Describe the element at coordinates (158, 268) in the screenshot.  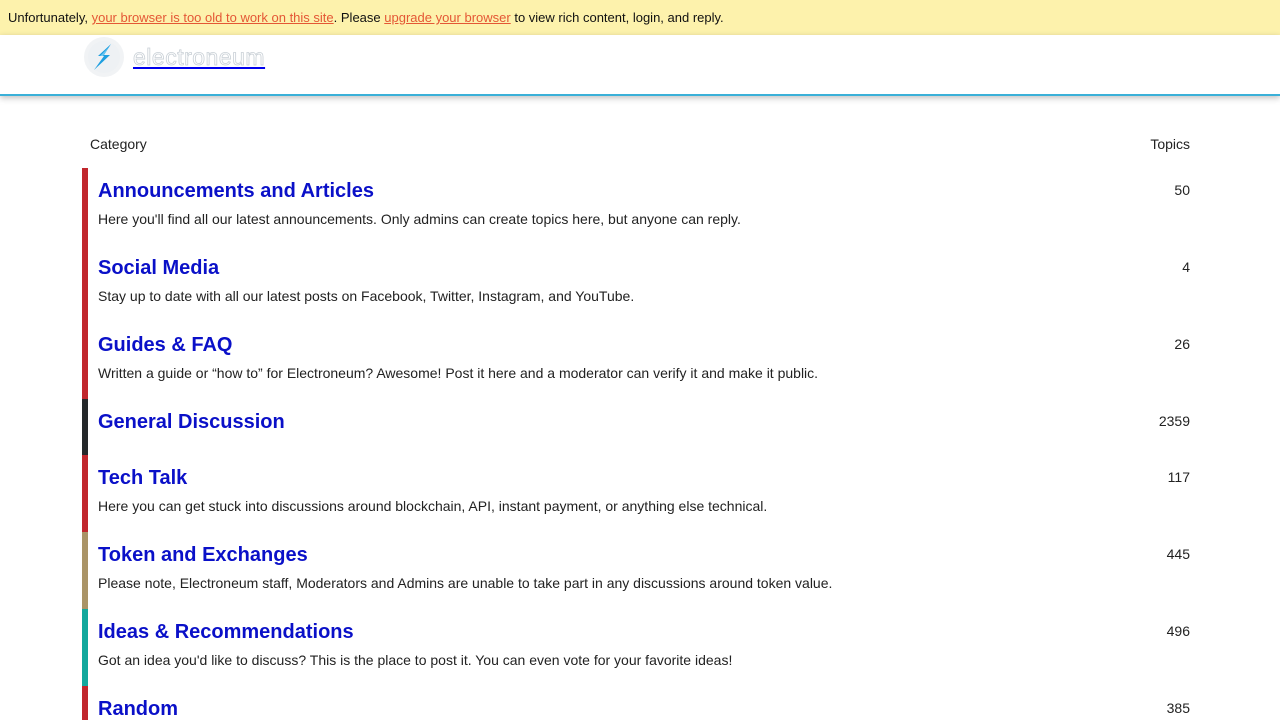
I see `category-title-link: Social Media` at that location.